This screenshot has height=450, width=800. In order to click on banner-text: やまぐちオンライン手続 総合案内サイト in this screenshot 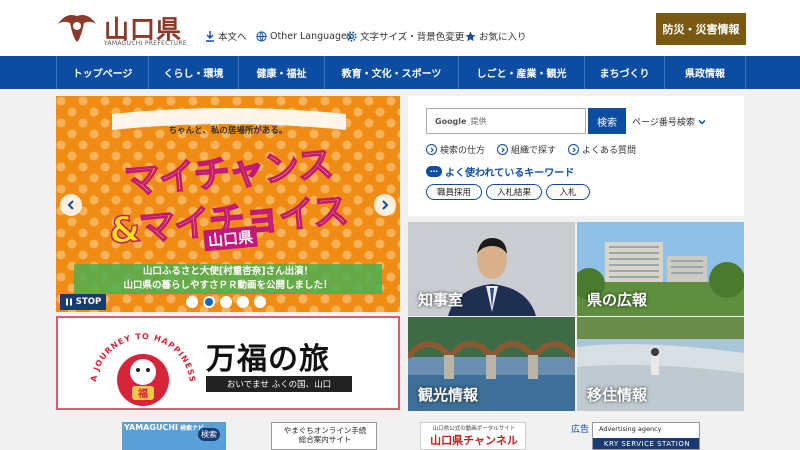, I will do `click(325, 435)`.